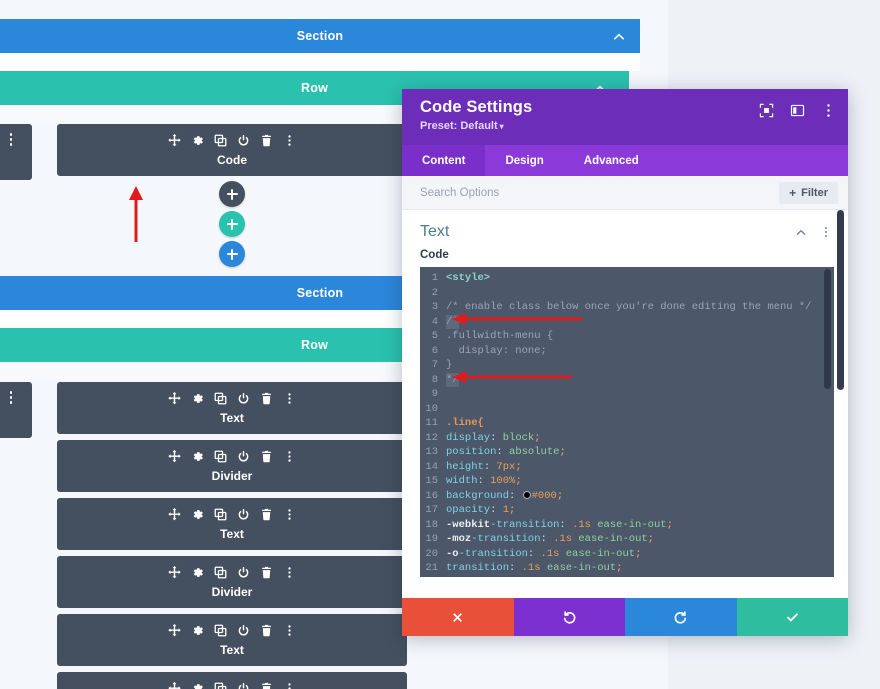 Image resolution: width=880 pixels, height=689 pixels. I want to click on add-module-button, so click(232, 194).